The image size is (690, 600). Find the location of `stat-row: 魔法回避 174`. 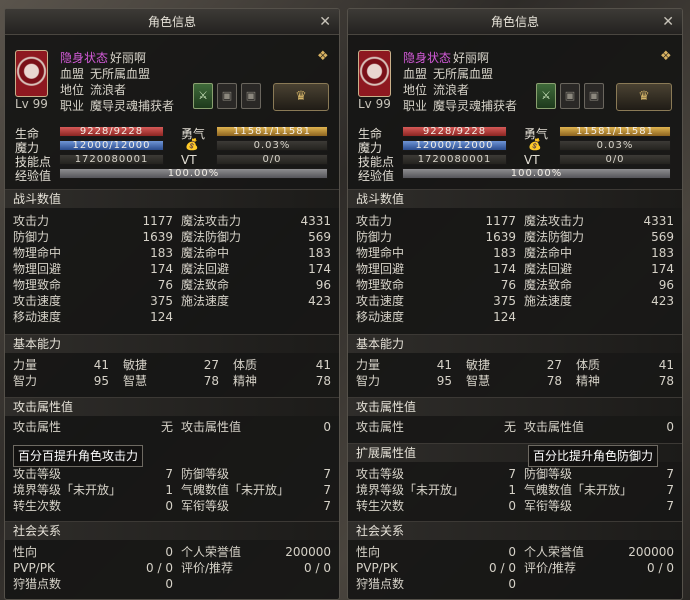

stat-row: 魔法回避 174 is located at coordinates (599, 269).